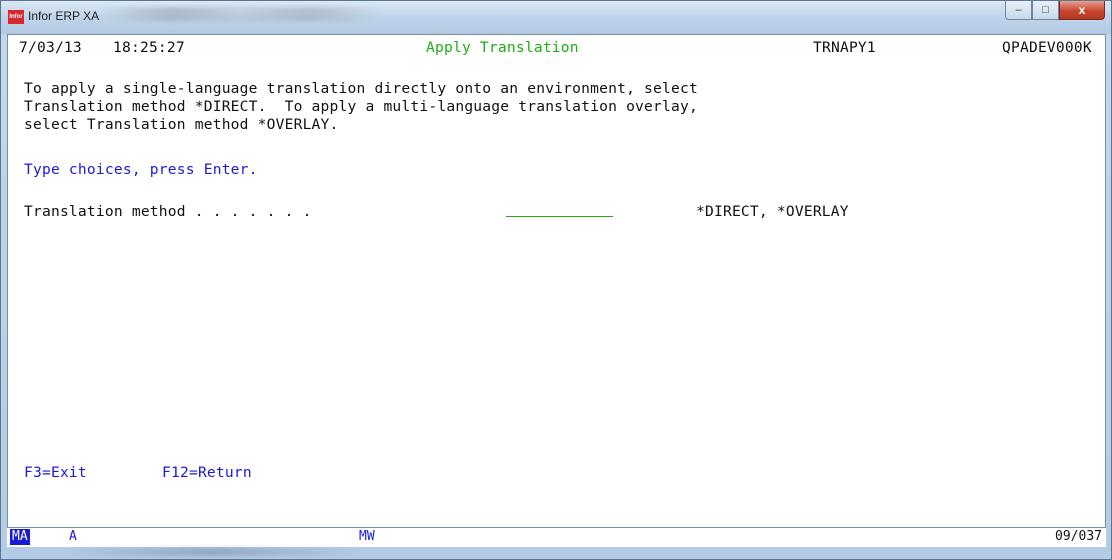 This screenshot has height=560, width=1112. Describe the element at coordinates (211, 552) in the screenshot. I see `blurred-taskbar-region` at that location.